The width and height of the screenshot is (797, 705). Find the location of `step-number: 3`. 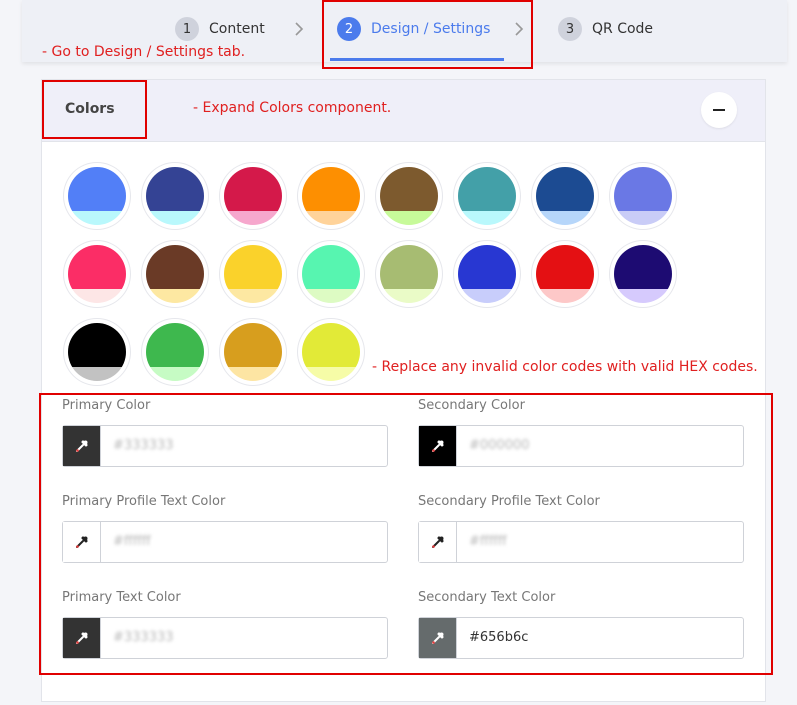

step-number: 3 is located at coordinates (570, 29).